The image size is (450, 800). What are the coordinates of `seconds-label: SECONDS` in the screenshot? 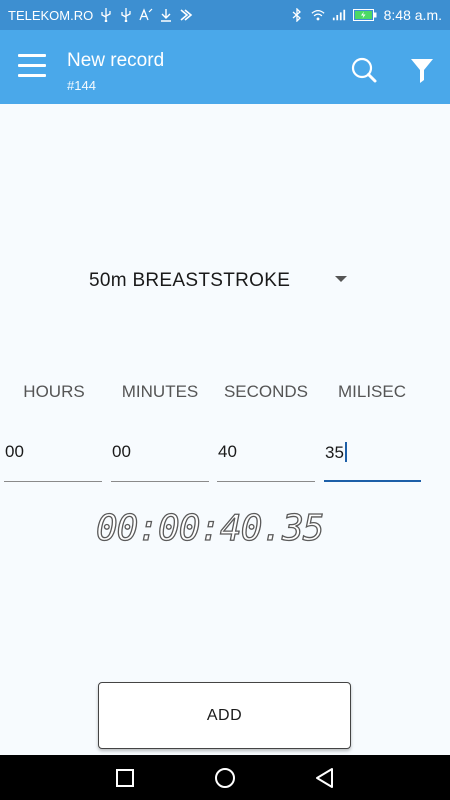 It's located at (266, 391).